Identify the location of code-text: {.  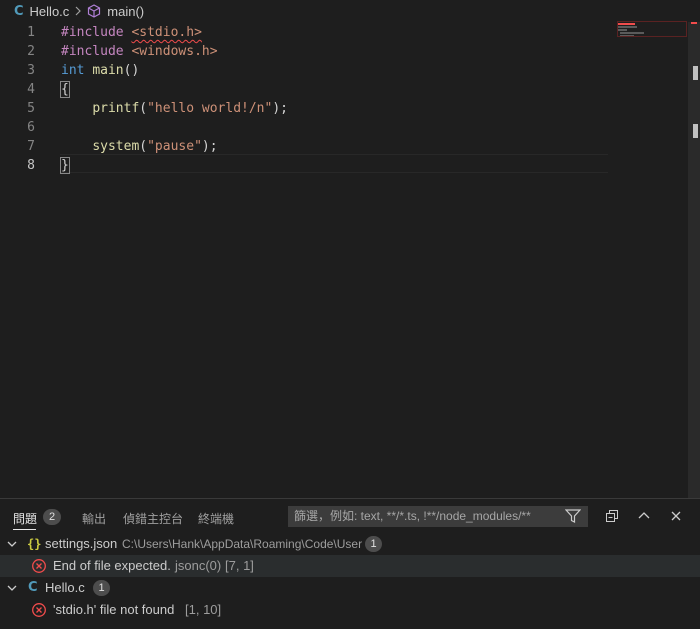
(65, 89).